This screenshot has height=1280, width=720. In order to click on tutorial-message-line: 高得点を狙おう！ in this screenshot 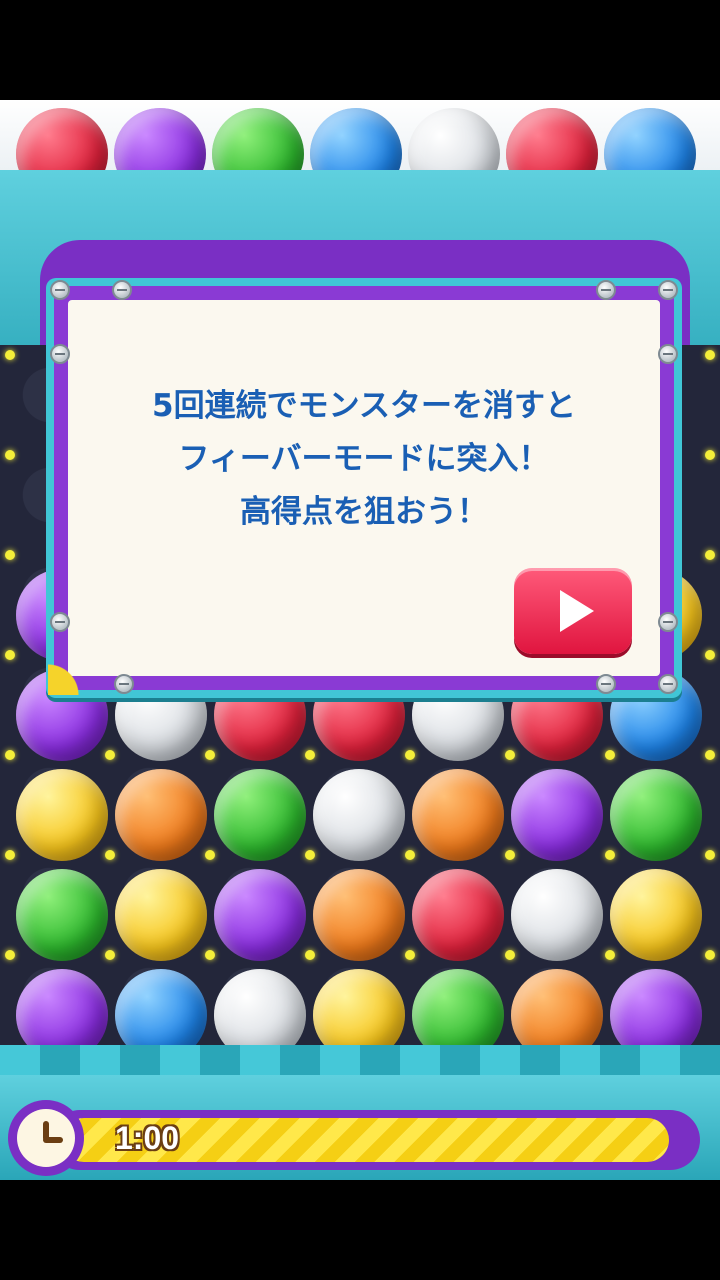, I will do `click(364, 512)`.